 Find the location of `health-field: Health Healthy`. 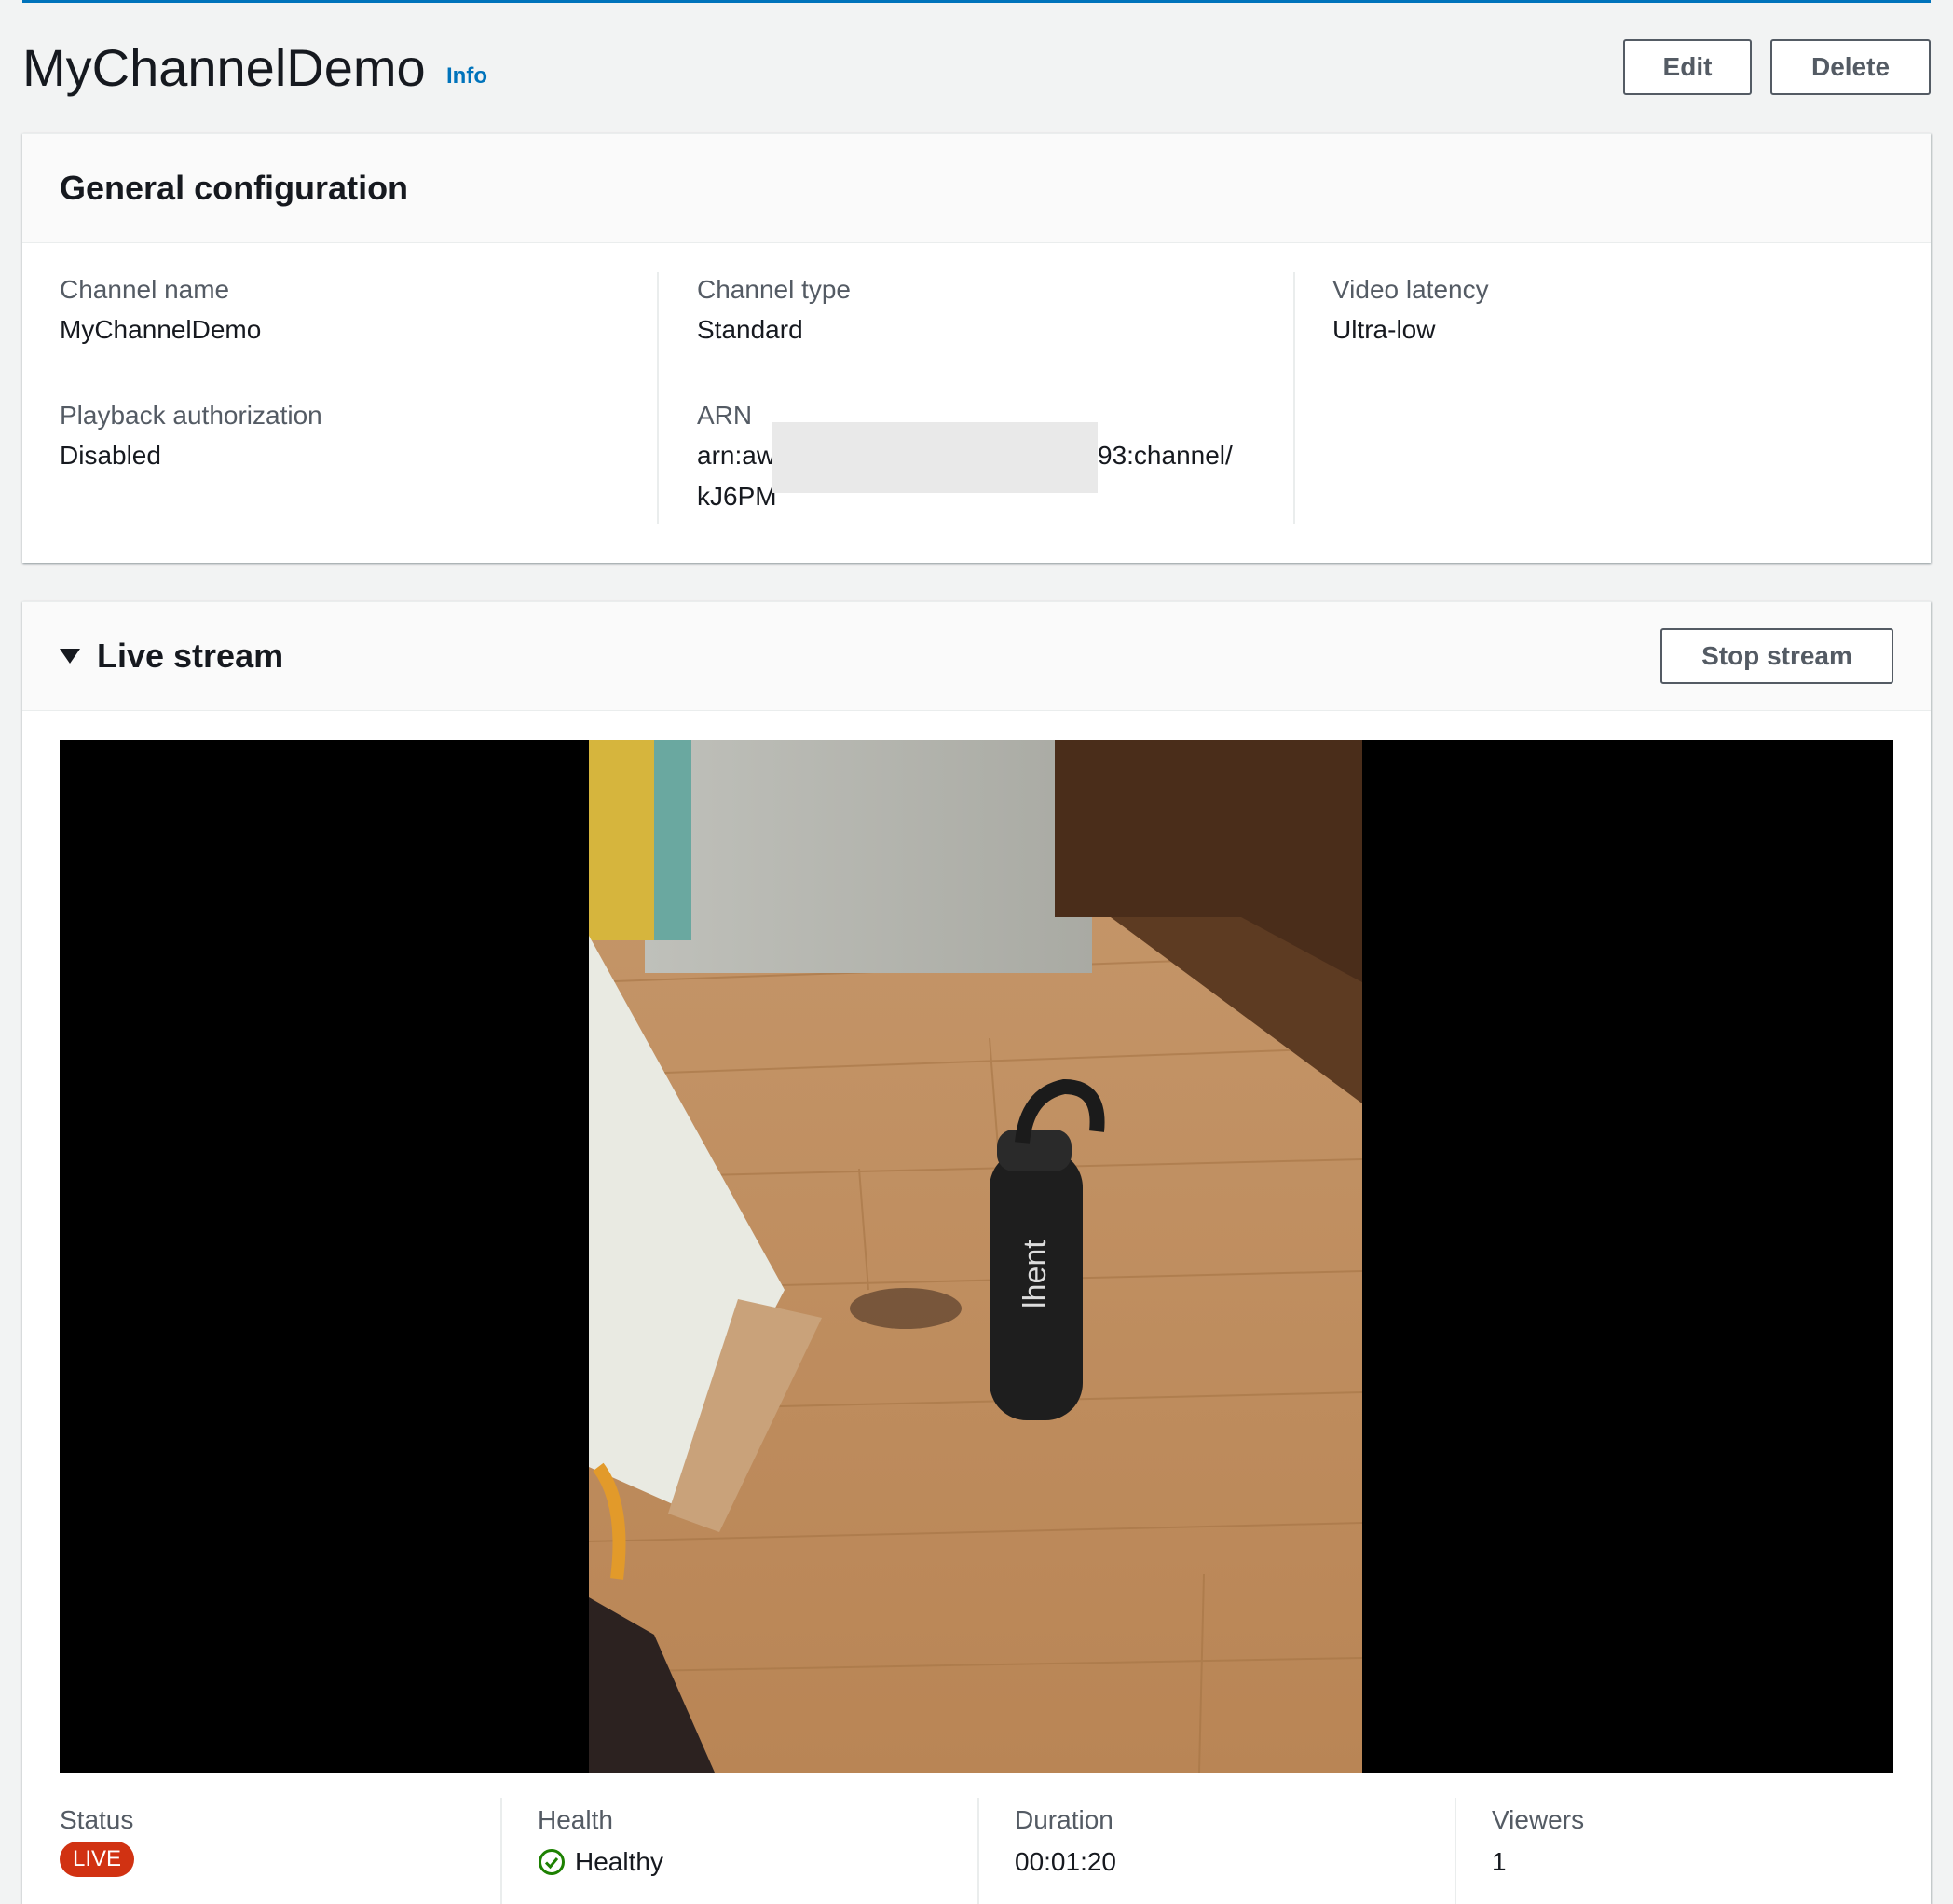

health-field: Health Healthy is located at coordinates (600, 1843).